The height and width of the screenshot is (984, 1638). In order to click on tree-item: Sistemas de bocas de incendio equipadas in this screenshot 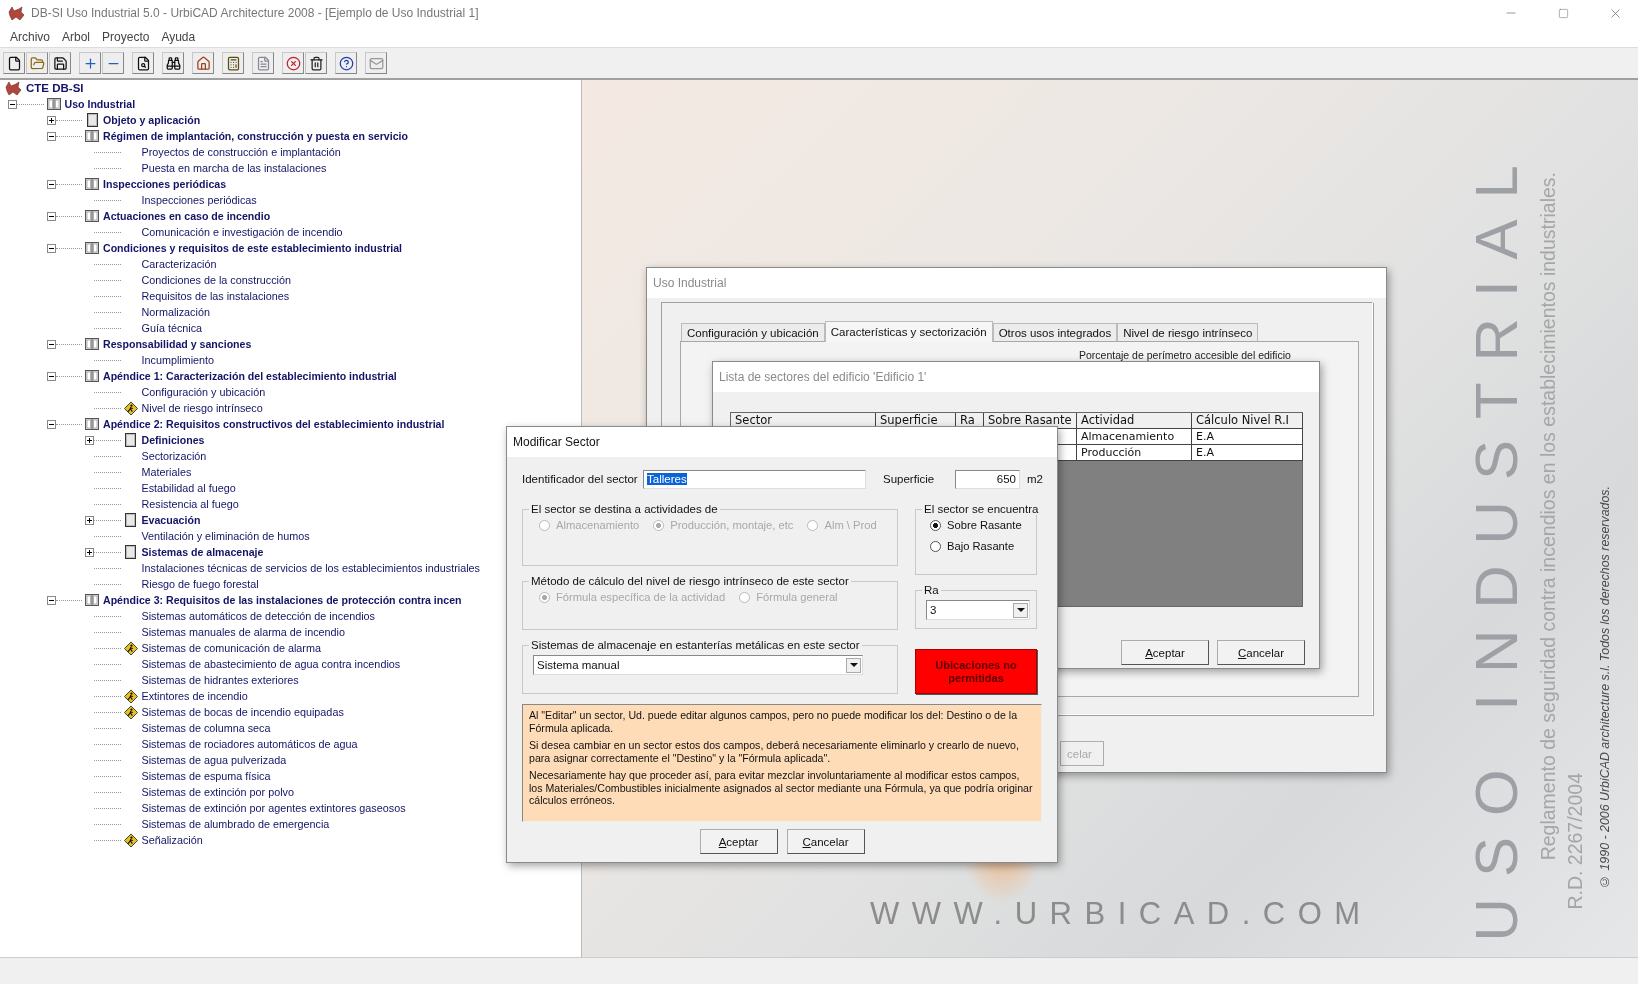, I will do `click(242, 712)`.